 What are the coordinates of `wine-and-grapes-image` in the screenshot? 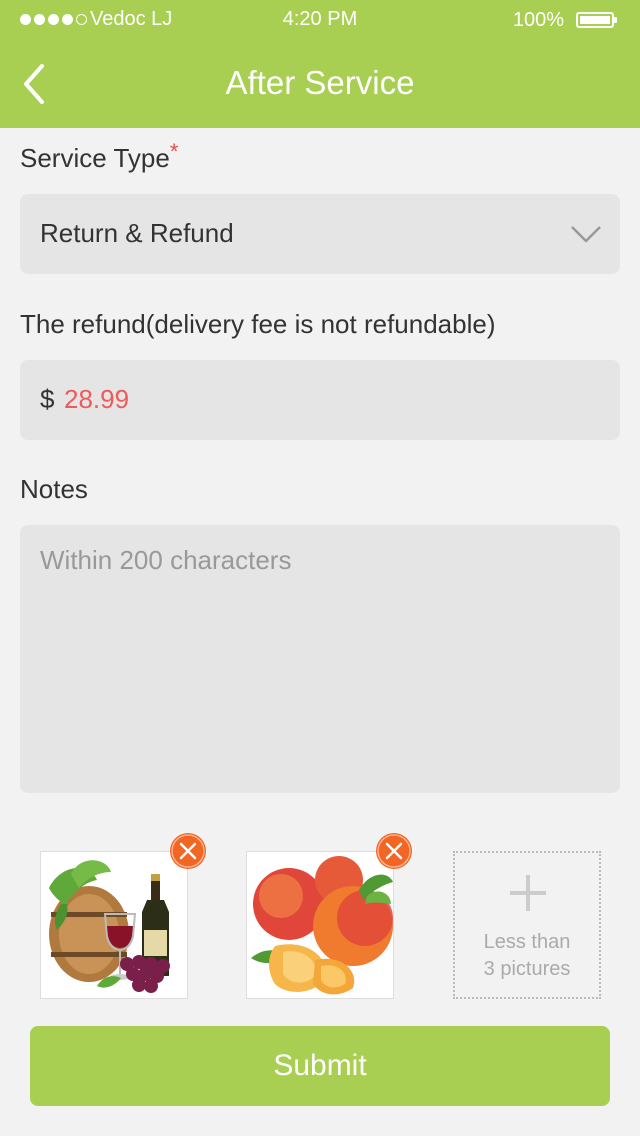 It's located at (114, 925).